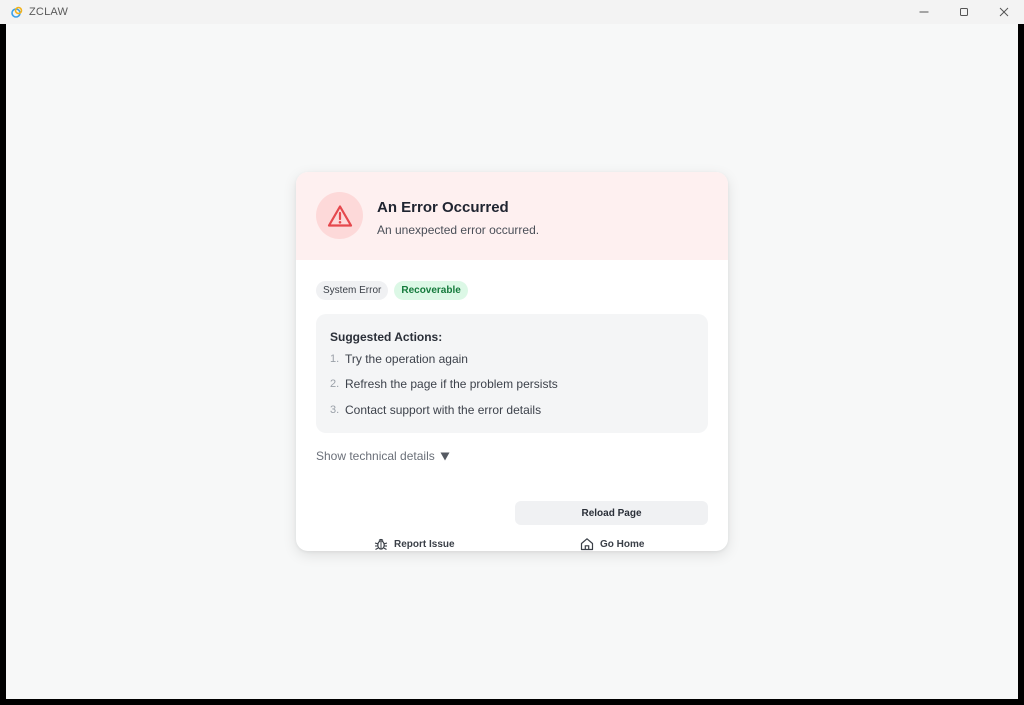  What do you see at coordinates (431, 290) in the screenshot?
I see `tag-recoverable: Recoverable` at bounding box center [431, 290].